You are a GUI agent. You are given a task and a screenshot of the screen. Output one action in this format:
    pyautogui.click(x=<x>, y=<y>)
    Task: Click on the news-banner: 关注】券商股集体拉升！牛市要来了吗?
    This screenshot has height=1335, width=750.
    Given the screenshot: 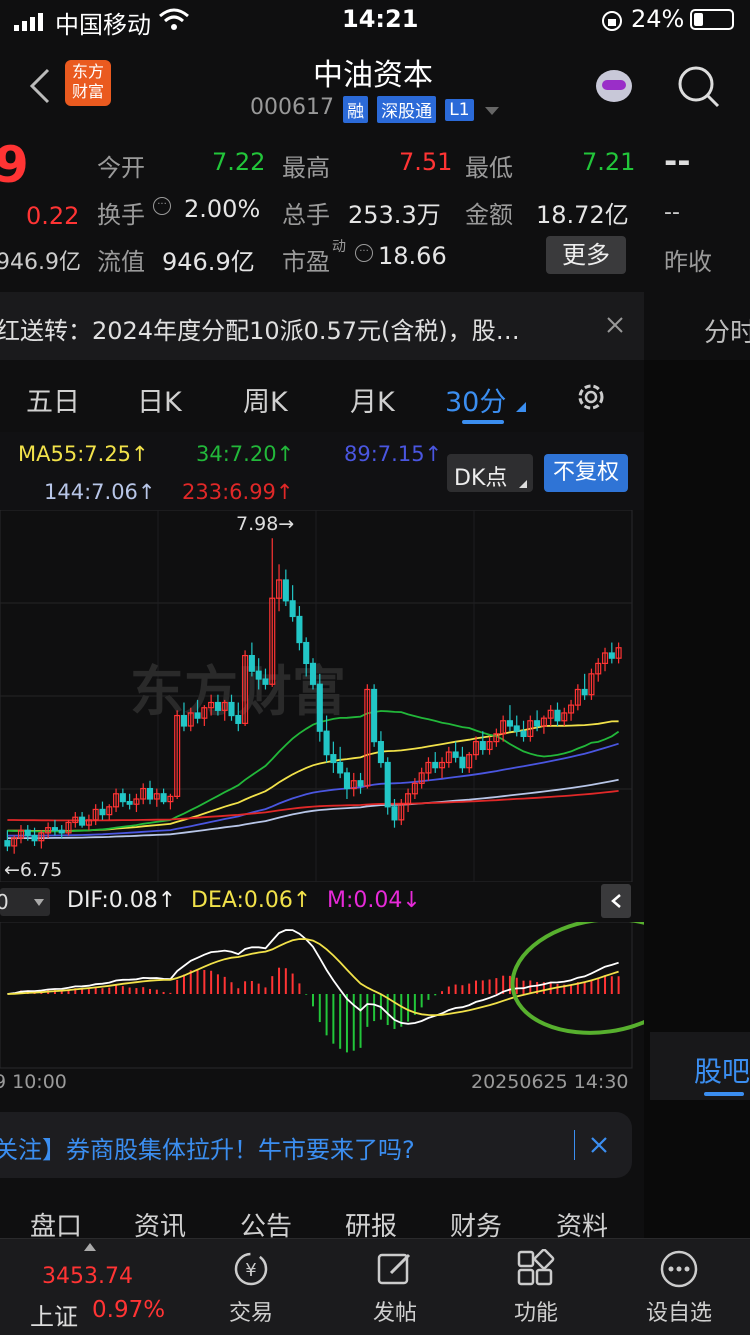 What is the action you would take?
    pyautogui.click(x=316, y=1145)
    